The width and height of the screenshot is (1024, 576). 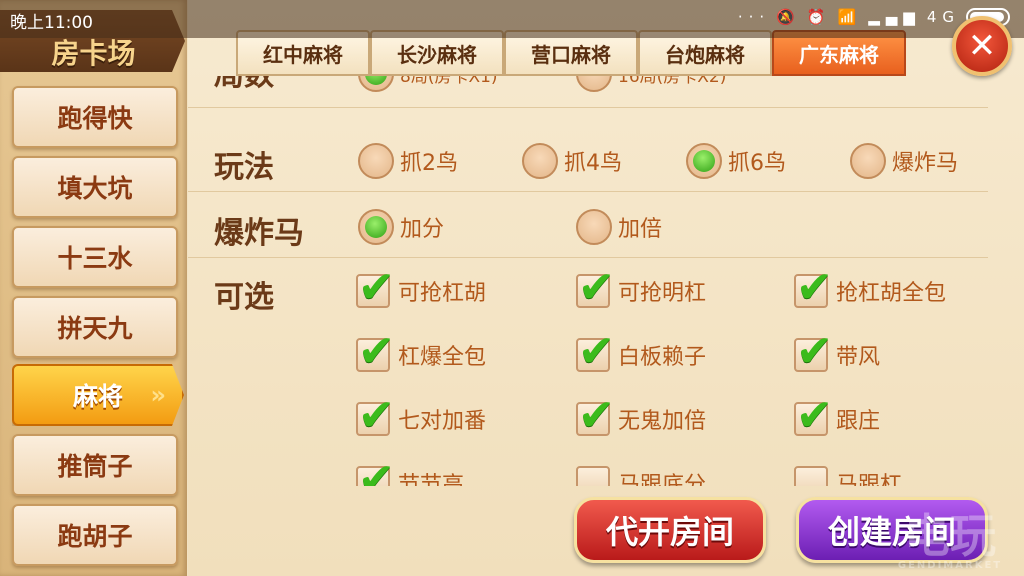 I want to click on optional-qidui-jiafan: 七对加番, so click(x=421, y=415).